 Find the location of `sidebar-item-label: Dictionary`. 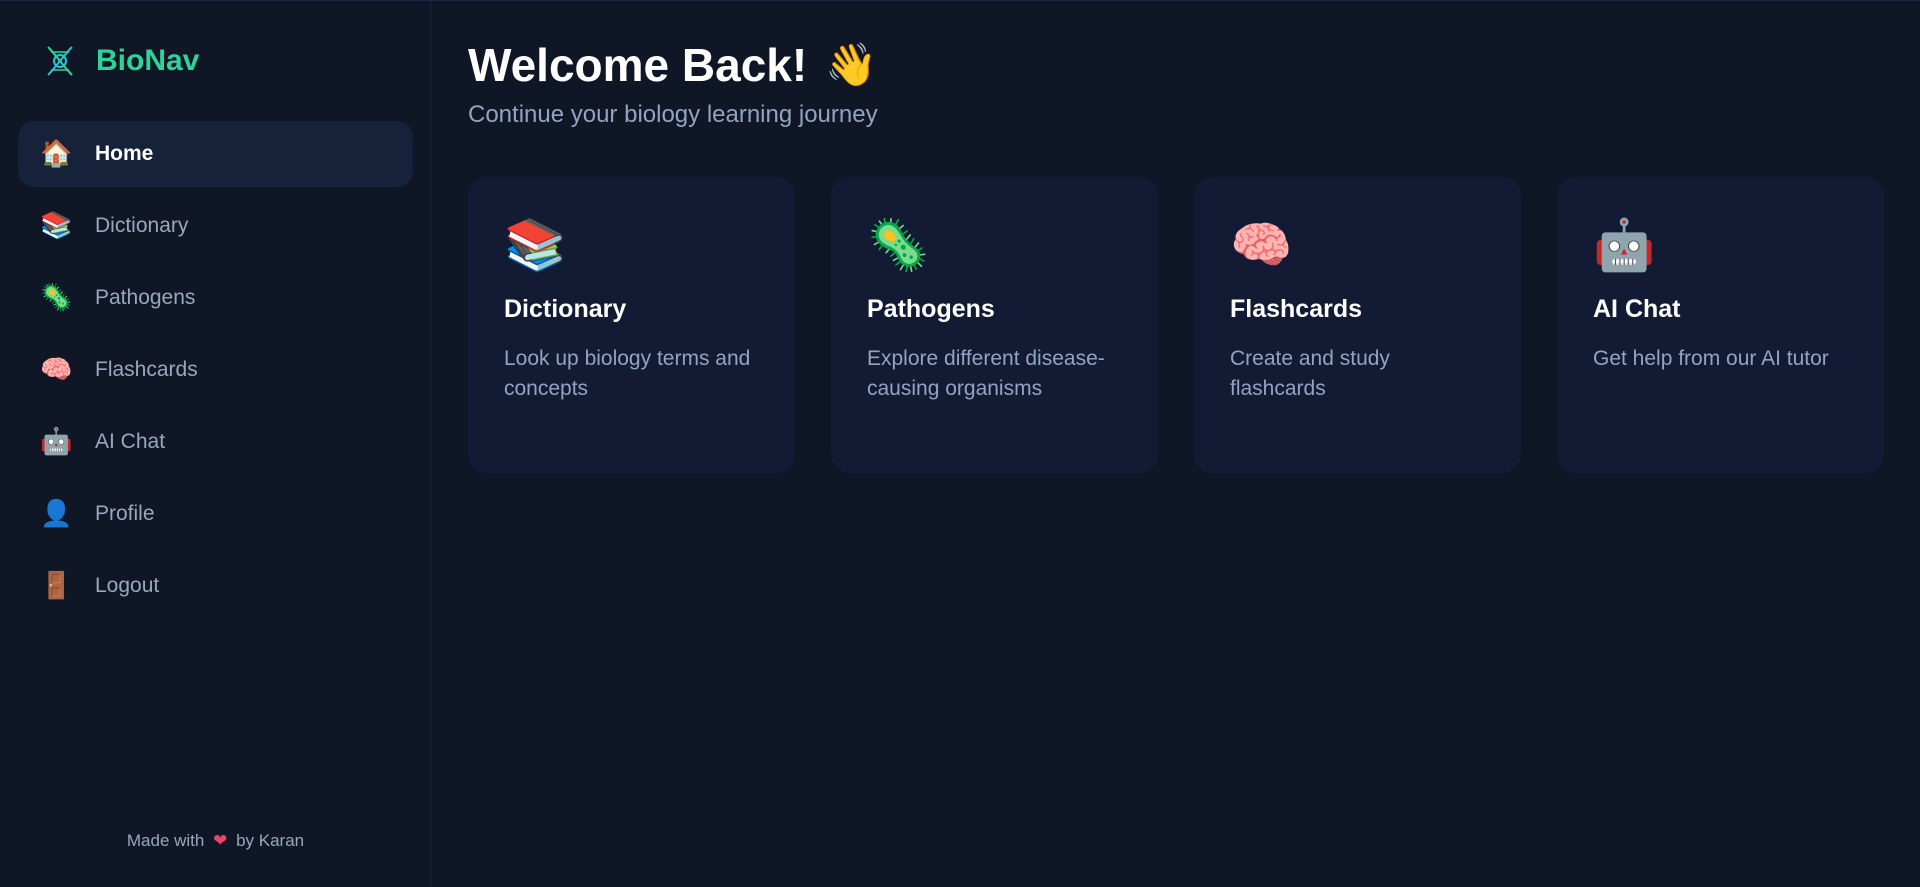

sidebar-item-label: Dictionary is located at coordinates (142, 225).